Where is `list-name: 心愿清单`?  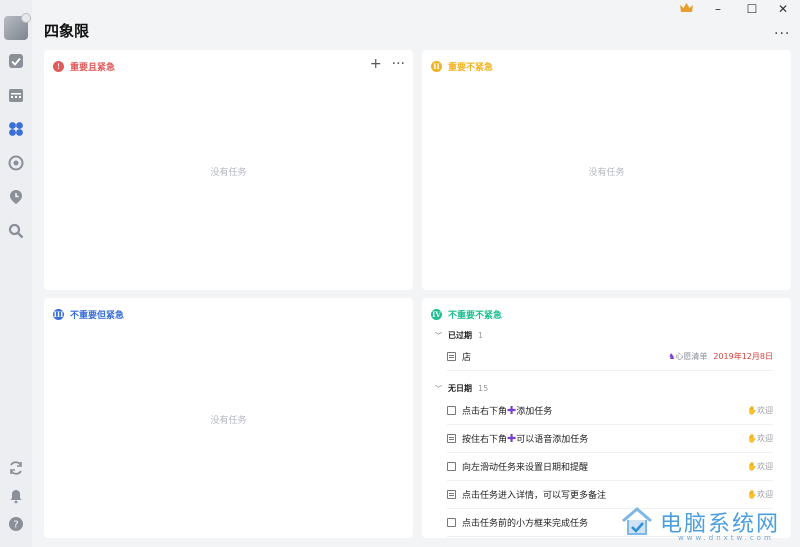
list-name: 心愿清单 is located at coordinates (691, 356).